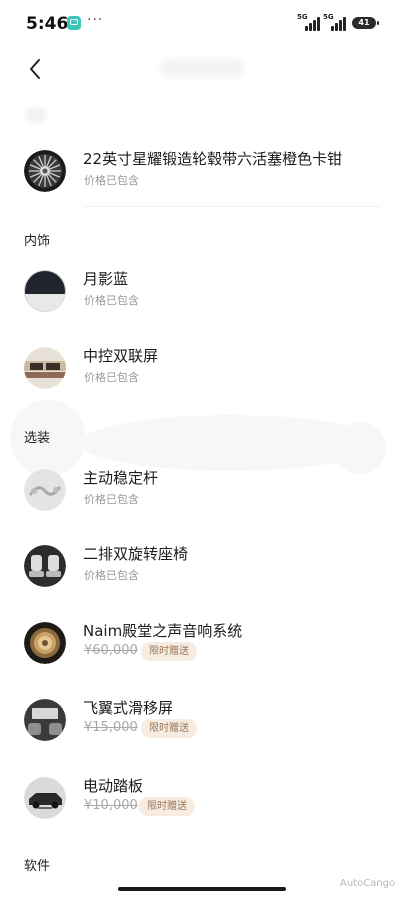 The width and height of the screenshot is (404, 900). Describe the element at coordinates (95, 20) in the screenshot. I see `more-notifications-icon: ···` at that location.